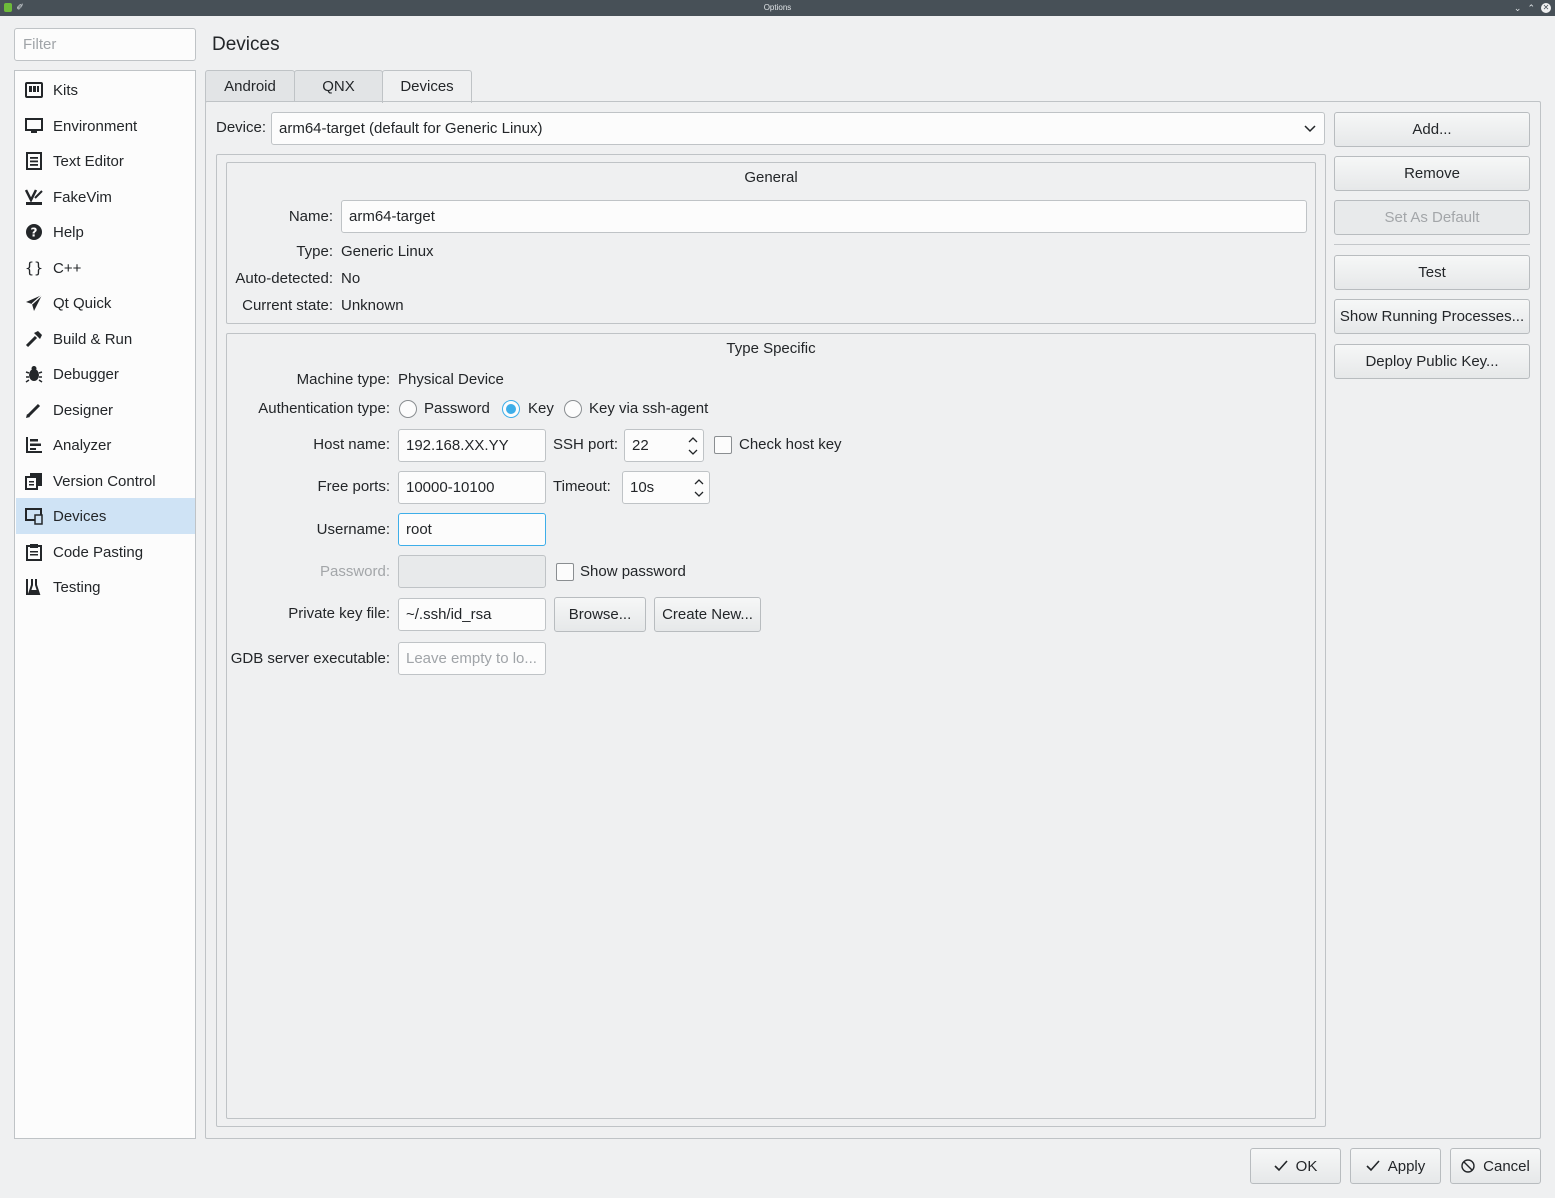 The image size is (1555, 1198). What do you see at coordinates (98, 552) in the screenshot?
I see `sidebar-item-label: Code Pasting` at bounding box center [98, 552].